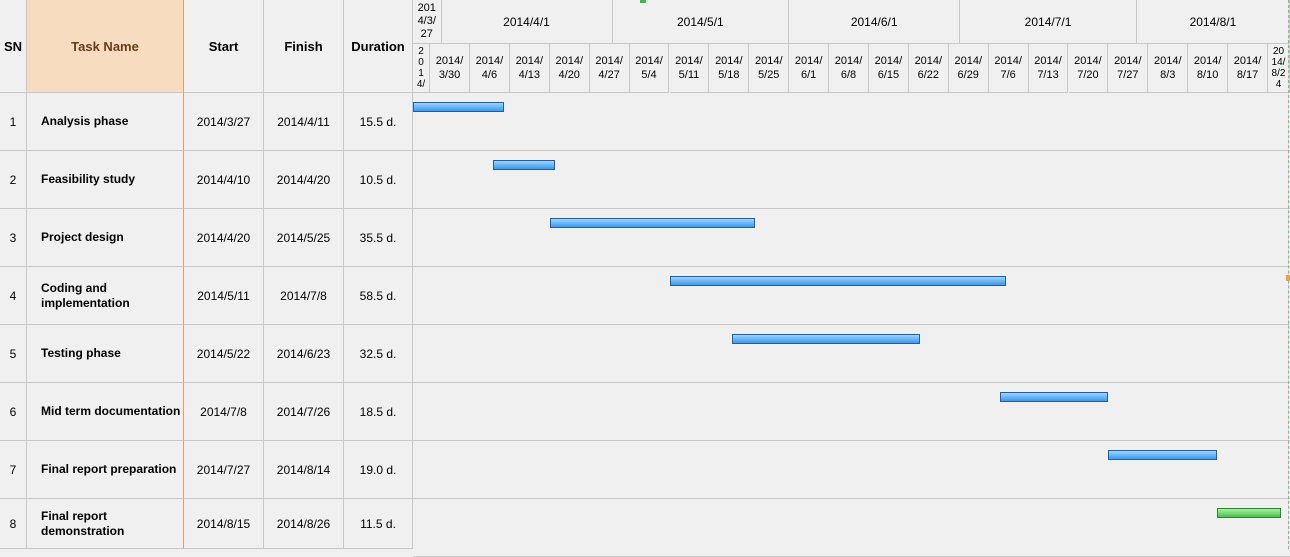 The width and height of the screenshot is (1290, 557). Describe the element at coordinates (1168, 68) in the screenshot. I see `timeline-week: 2014/ 8/3` at that location.